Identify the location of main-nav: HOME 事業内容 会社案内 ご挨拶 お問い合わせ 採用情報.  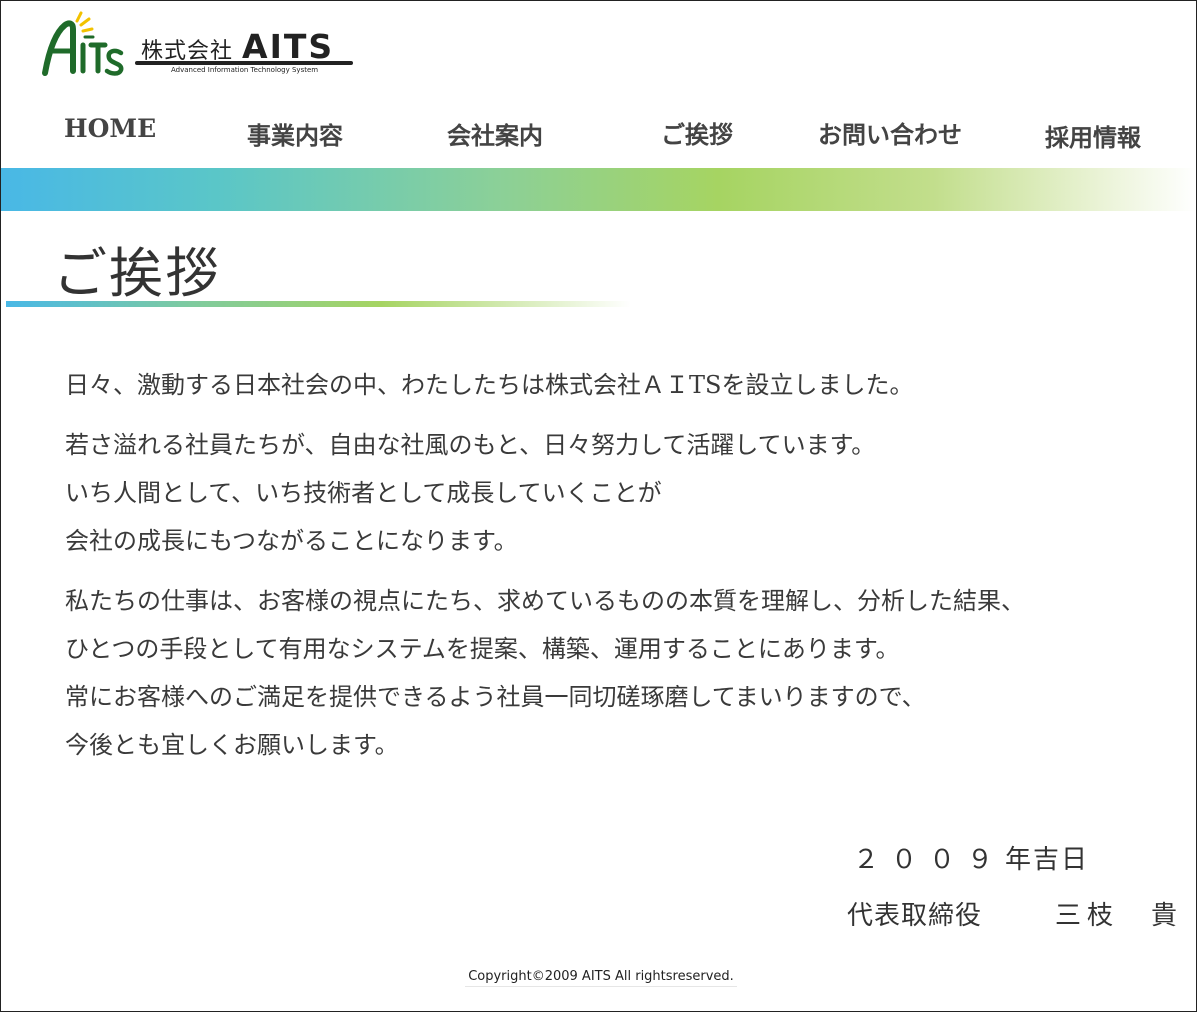
(598, 133).